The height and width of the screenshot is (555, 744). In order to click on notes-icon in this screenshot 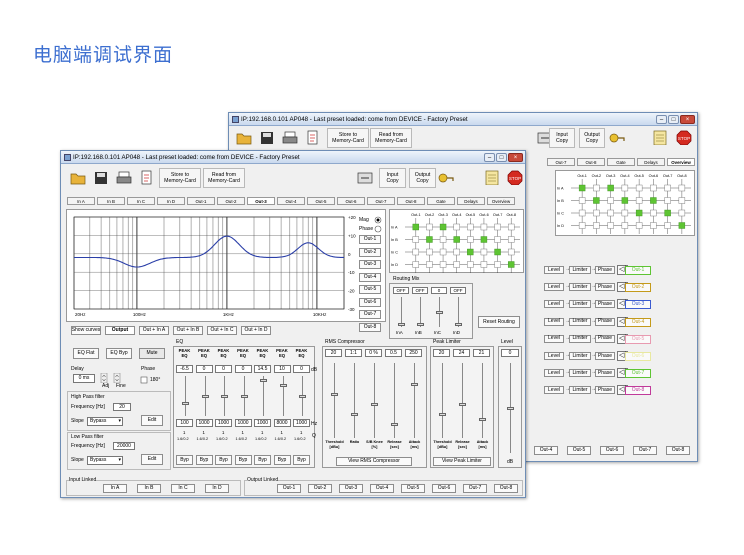, I will do `click(492, 177)`.